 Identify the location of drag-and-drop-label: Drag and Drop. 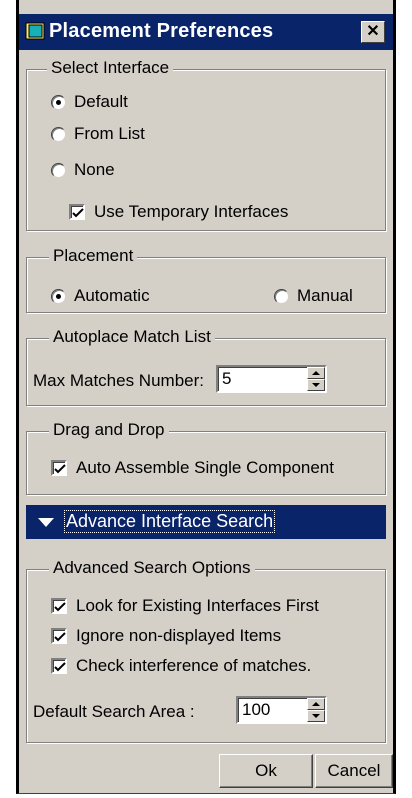
(109, 430).